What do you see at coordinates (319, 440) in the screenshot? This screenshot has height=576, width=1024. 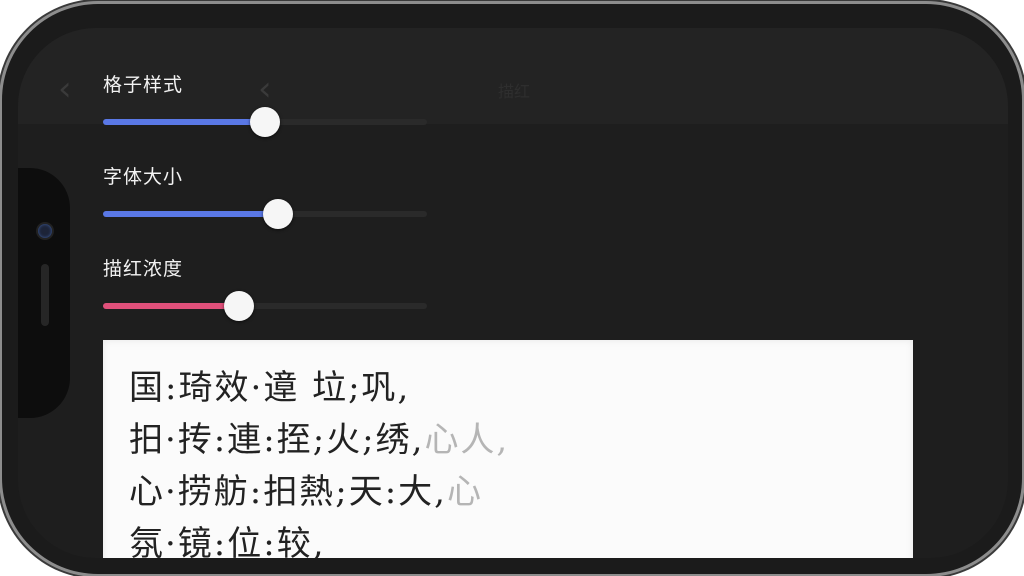 I see `sheet-line: 抇·抟:連:挃;火;绣,心人,` at bounding box center [319, 440].